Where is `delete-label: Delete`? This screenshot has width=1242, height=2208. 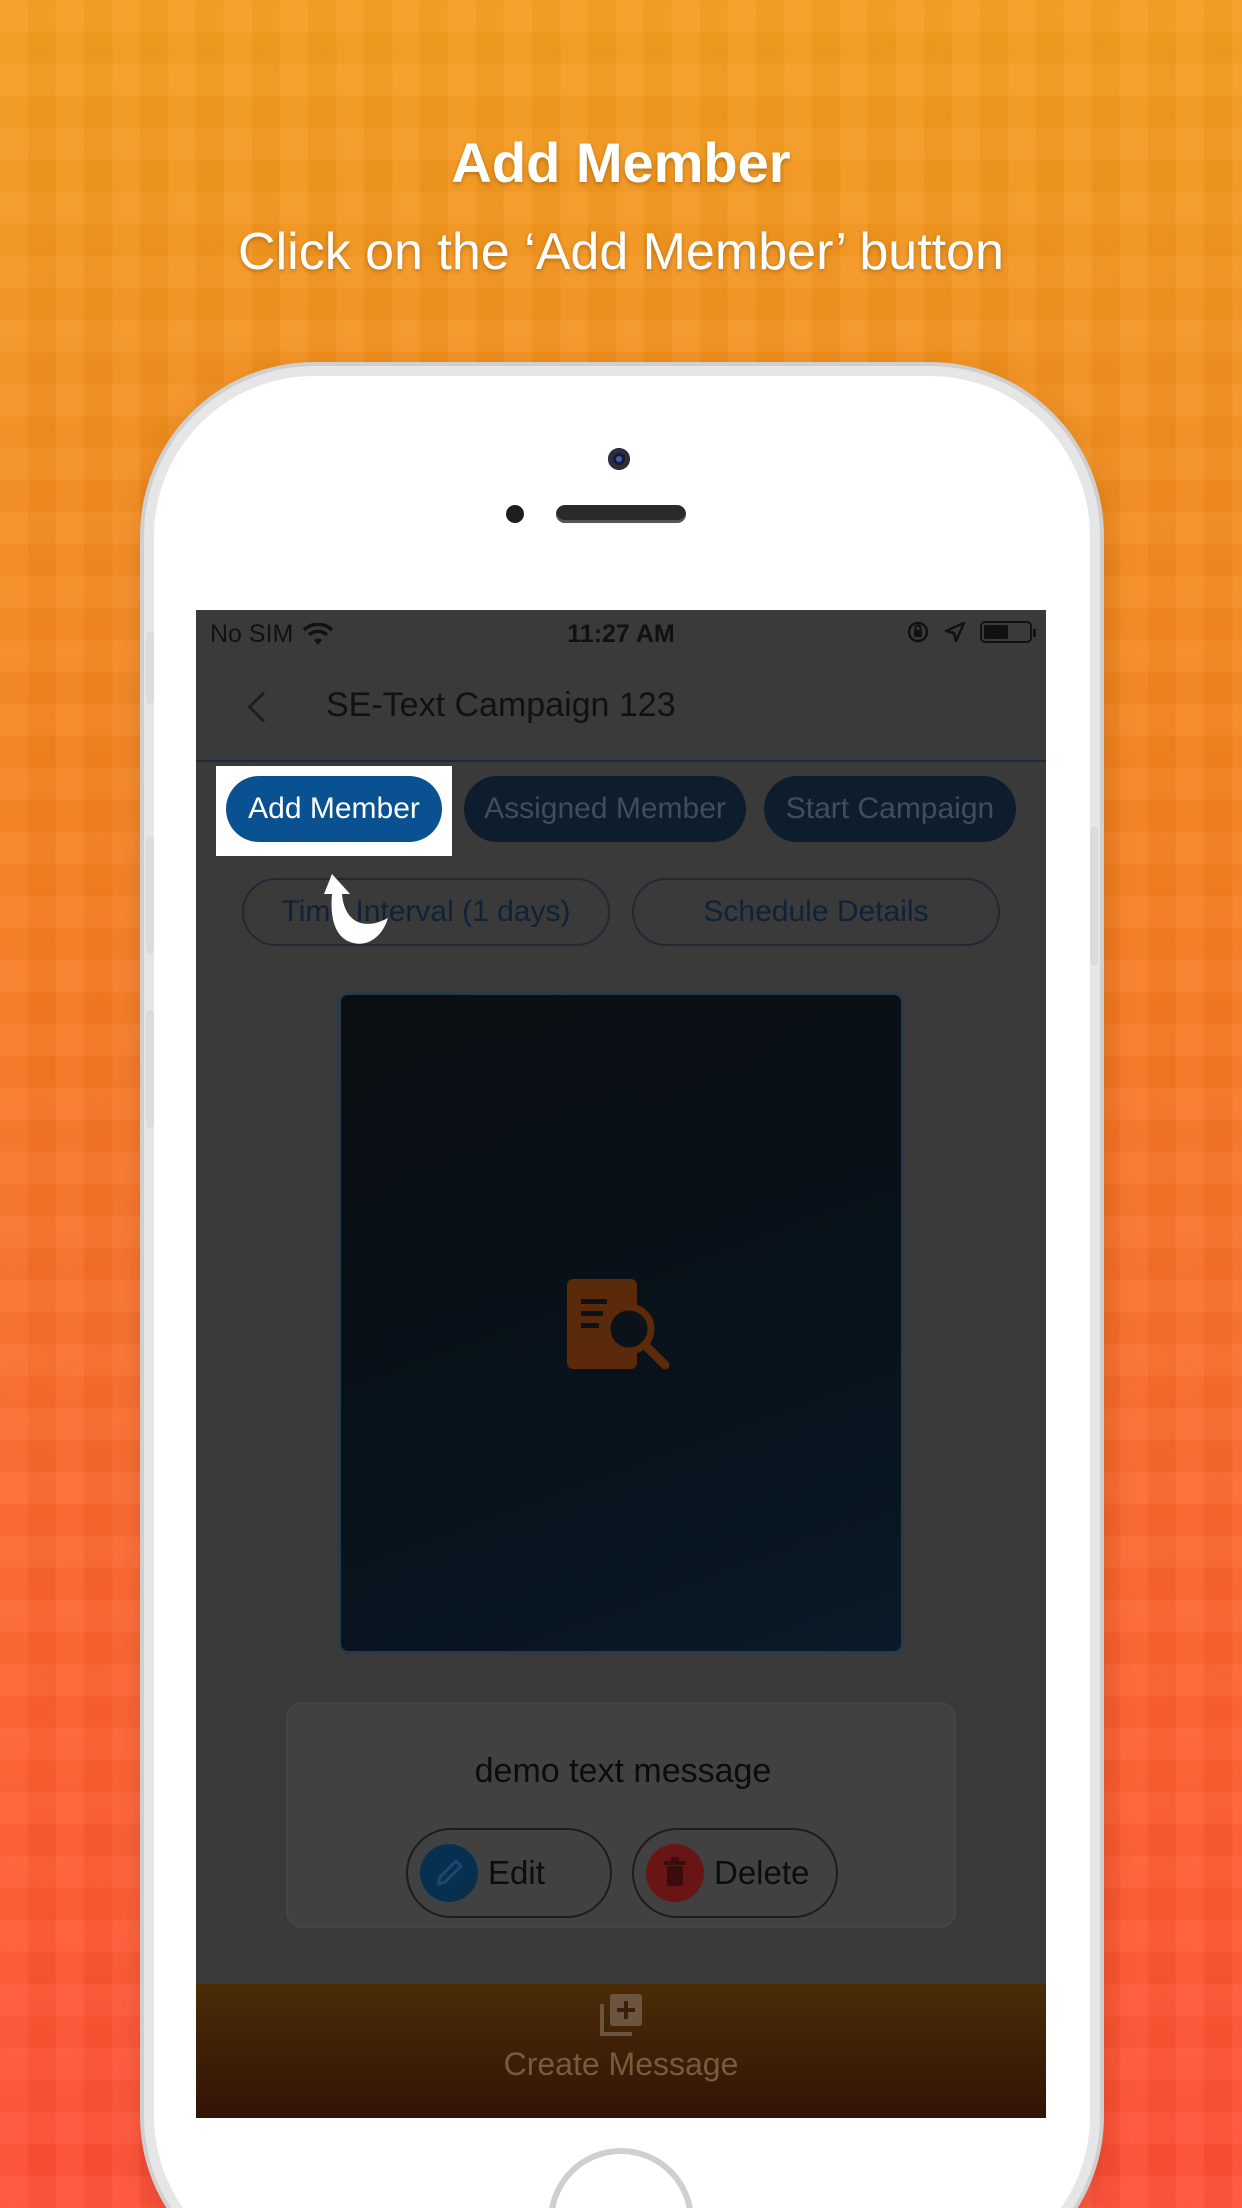 delete-label: Delete is located at coordinates (762, 1872).